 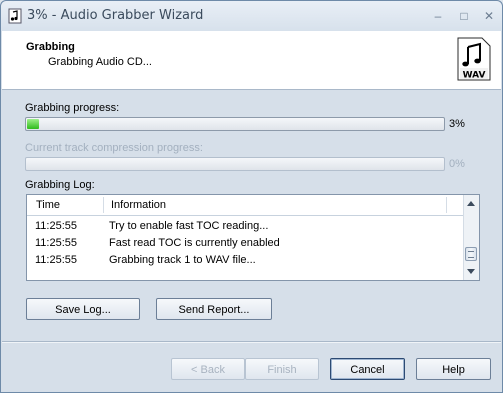 What do you see at coordinates (367, 369) in the screenshot?
I see `cancel-button: Cancel` at bounding box center [367, 369].